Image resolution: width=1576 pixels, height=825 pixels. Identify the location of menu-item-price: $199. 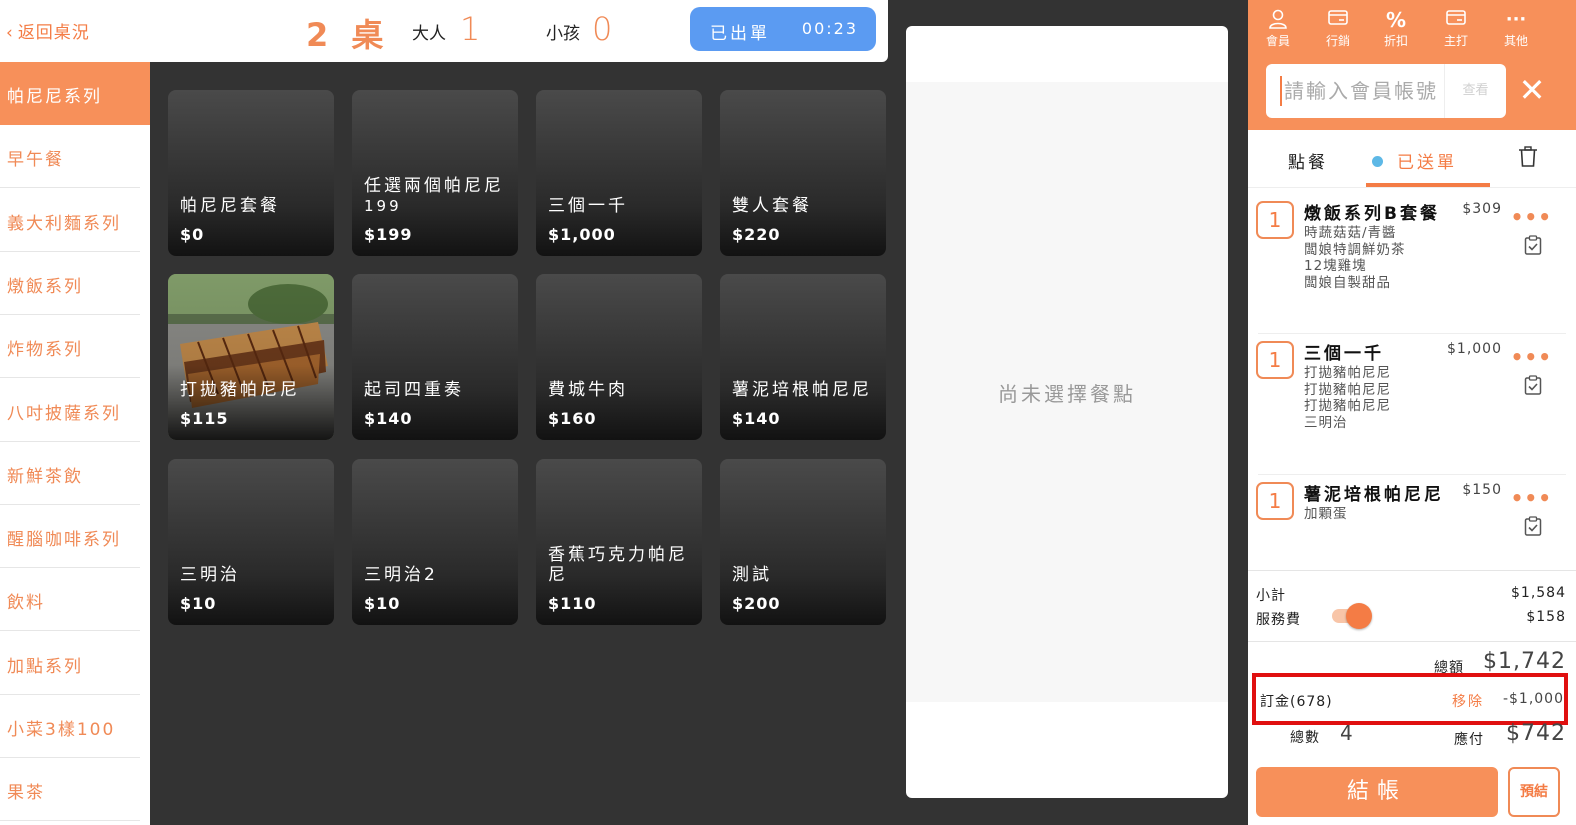
(388, 234).